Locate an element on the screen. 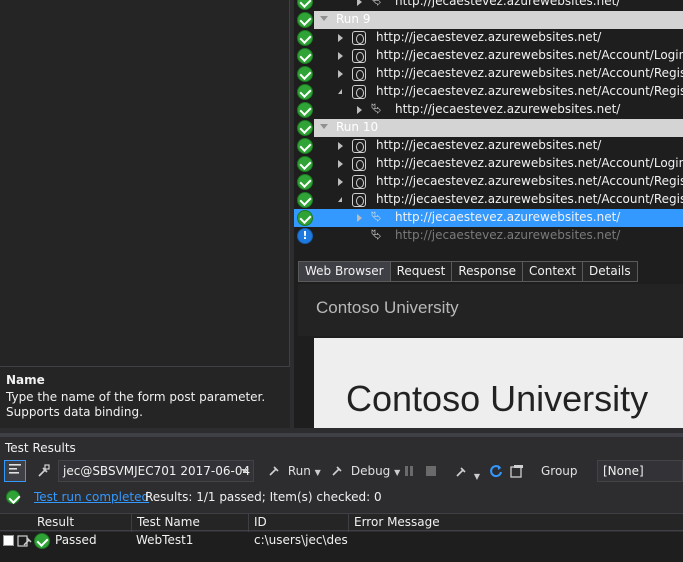  column-header-result: Result is located at coordinates (55, 522).